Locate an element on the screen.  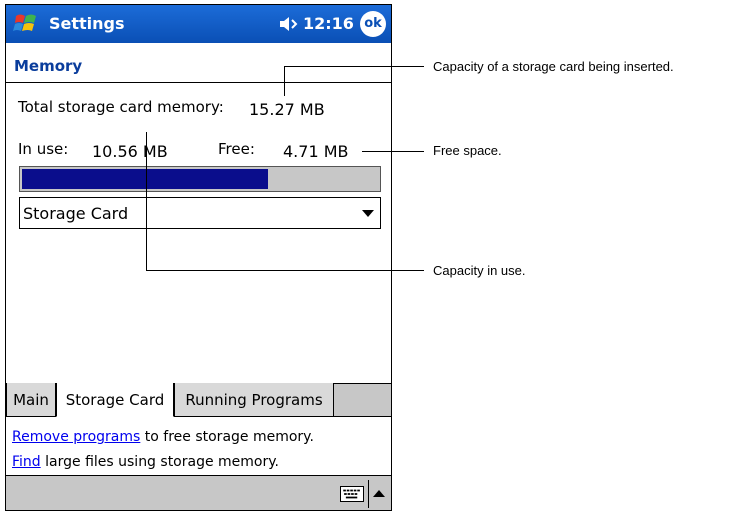
tab-running-programs: Running Programs is located at coordinates (254, 400).